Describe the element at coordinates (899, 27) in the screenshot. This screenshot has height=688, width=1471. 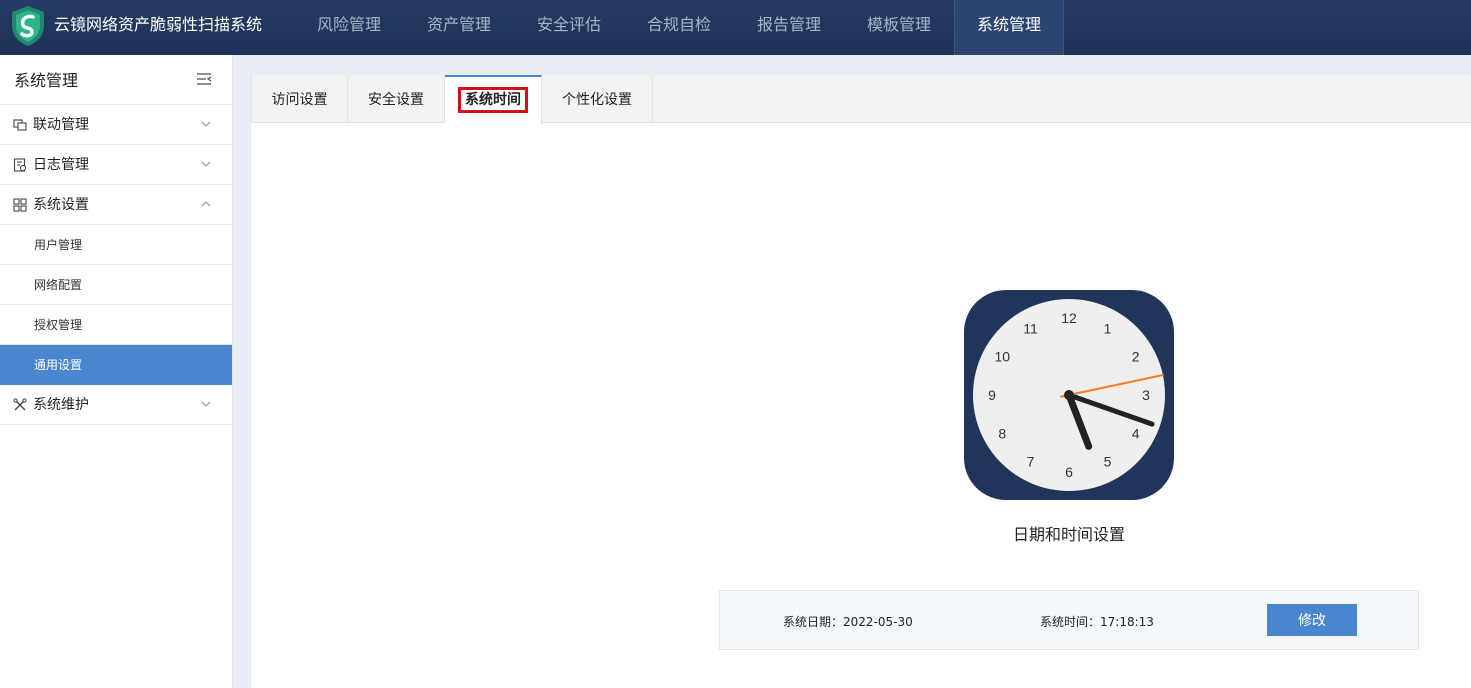
I see `nav-template: 模板管理` at that location.